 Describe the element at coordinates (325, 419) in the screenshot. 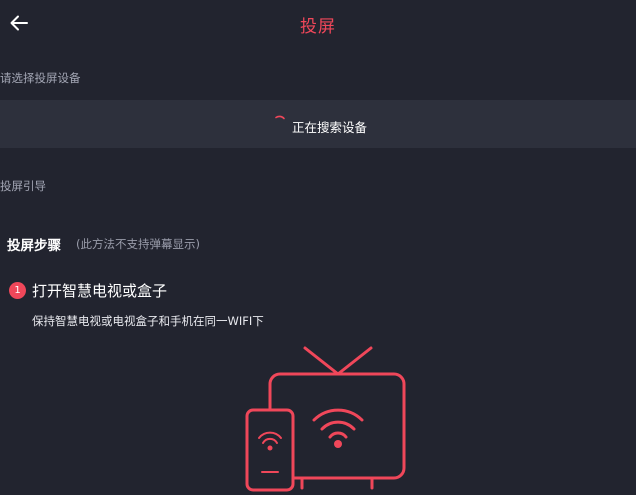

I see `tv-phone-wifi-illustration` at that location.